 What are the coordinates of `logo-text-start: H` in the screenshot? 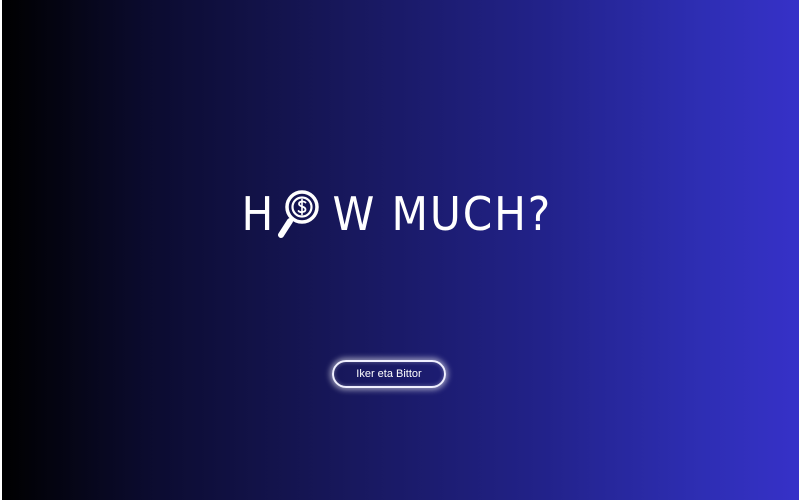 It's located at (258, 214).